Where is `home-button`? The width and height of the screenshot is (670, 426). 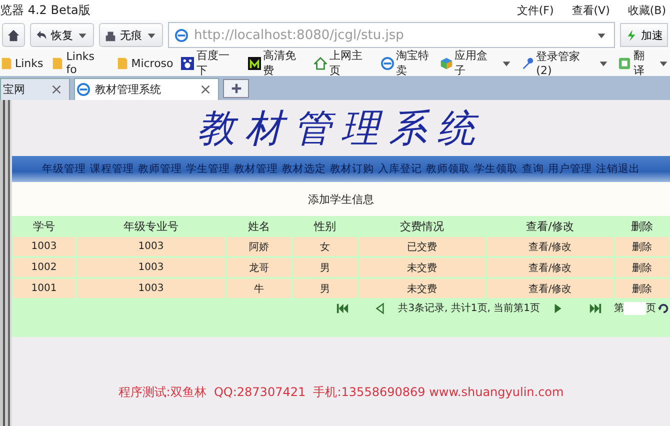
home-button is located at coordinates (13, 35).